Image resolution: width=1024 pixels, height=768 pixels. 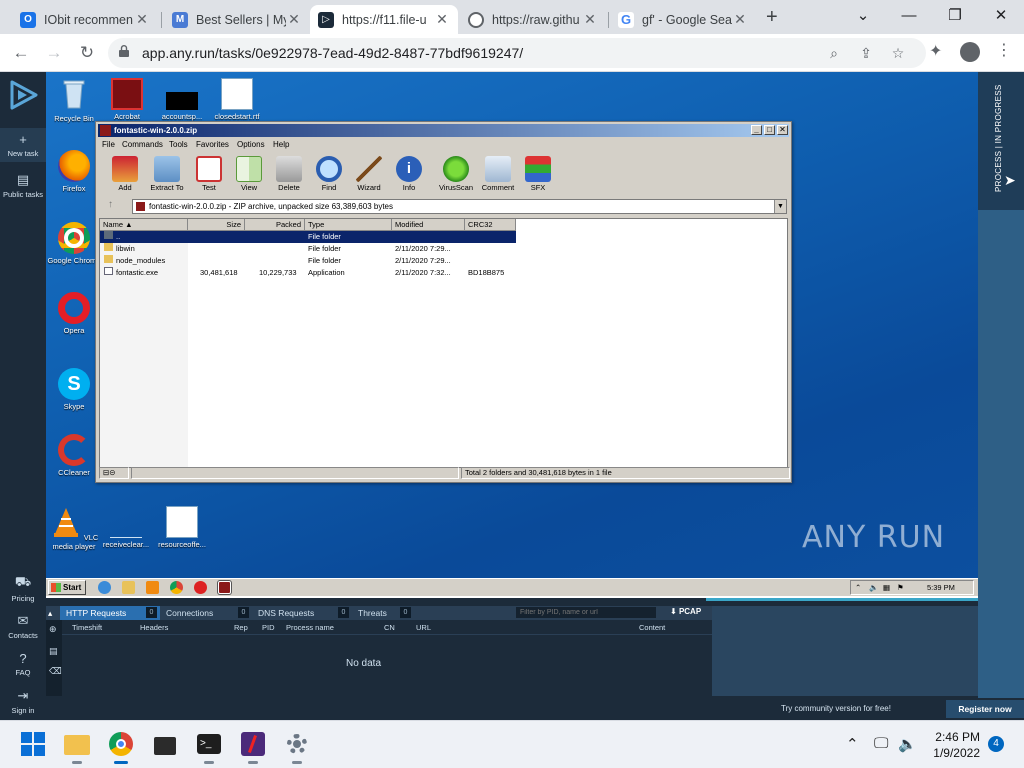 I want to click on close-button: ✕, so click(x=782, y=130).